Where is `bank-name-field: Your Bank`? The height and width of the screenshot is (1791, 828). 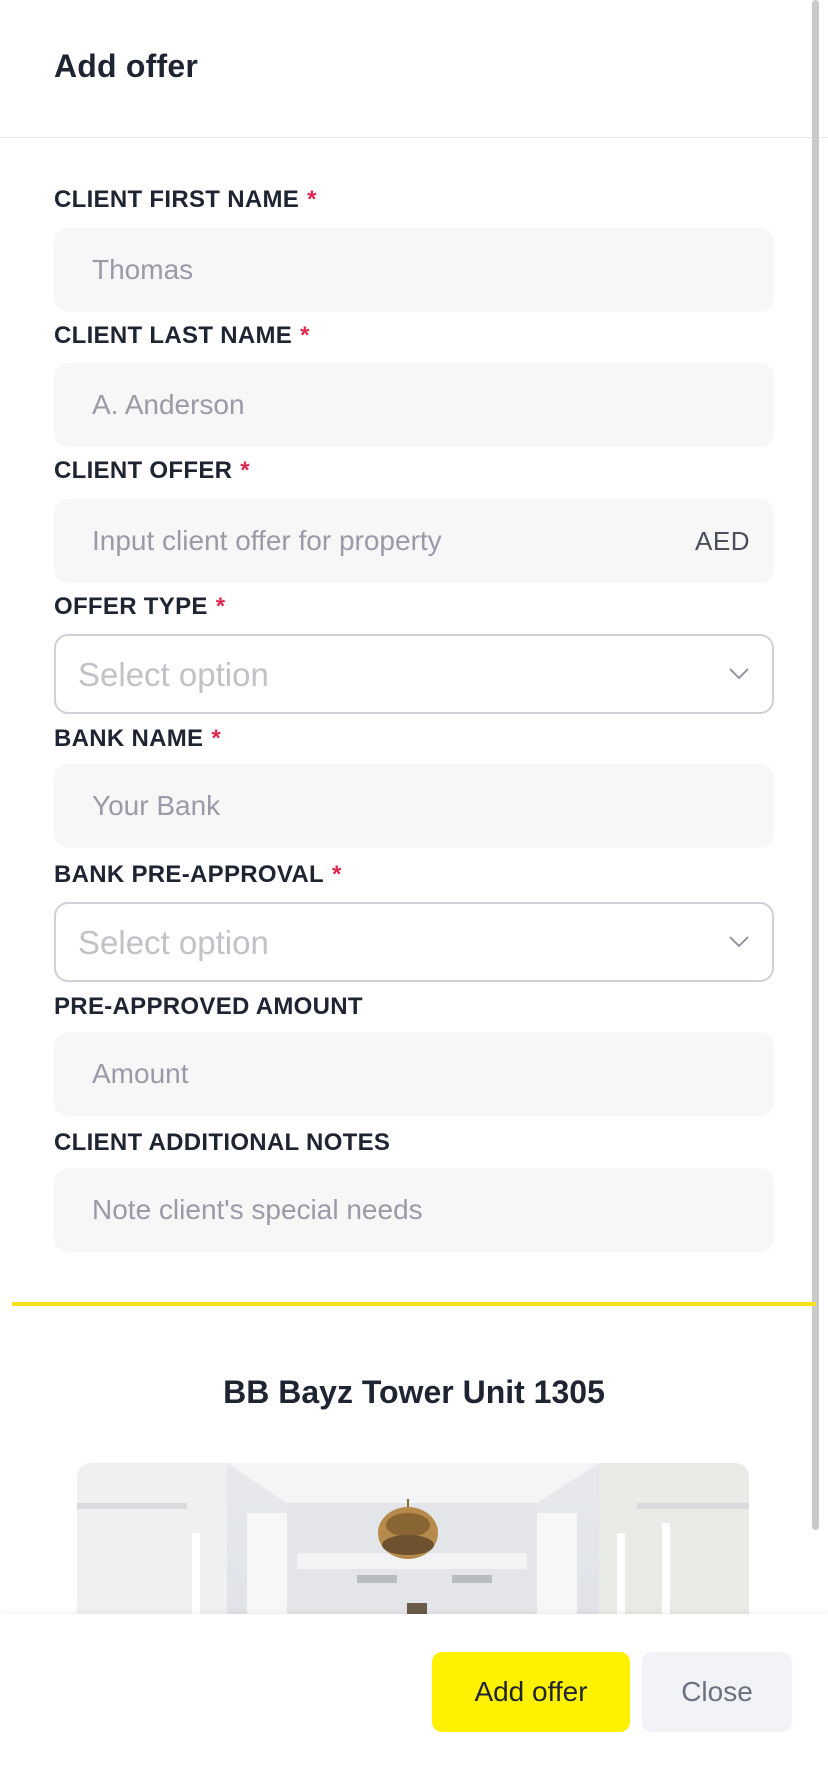
bank-name-field: Your Bank is located at coordinates (414, 806).